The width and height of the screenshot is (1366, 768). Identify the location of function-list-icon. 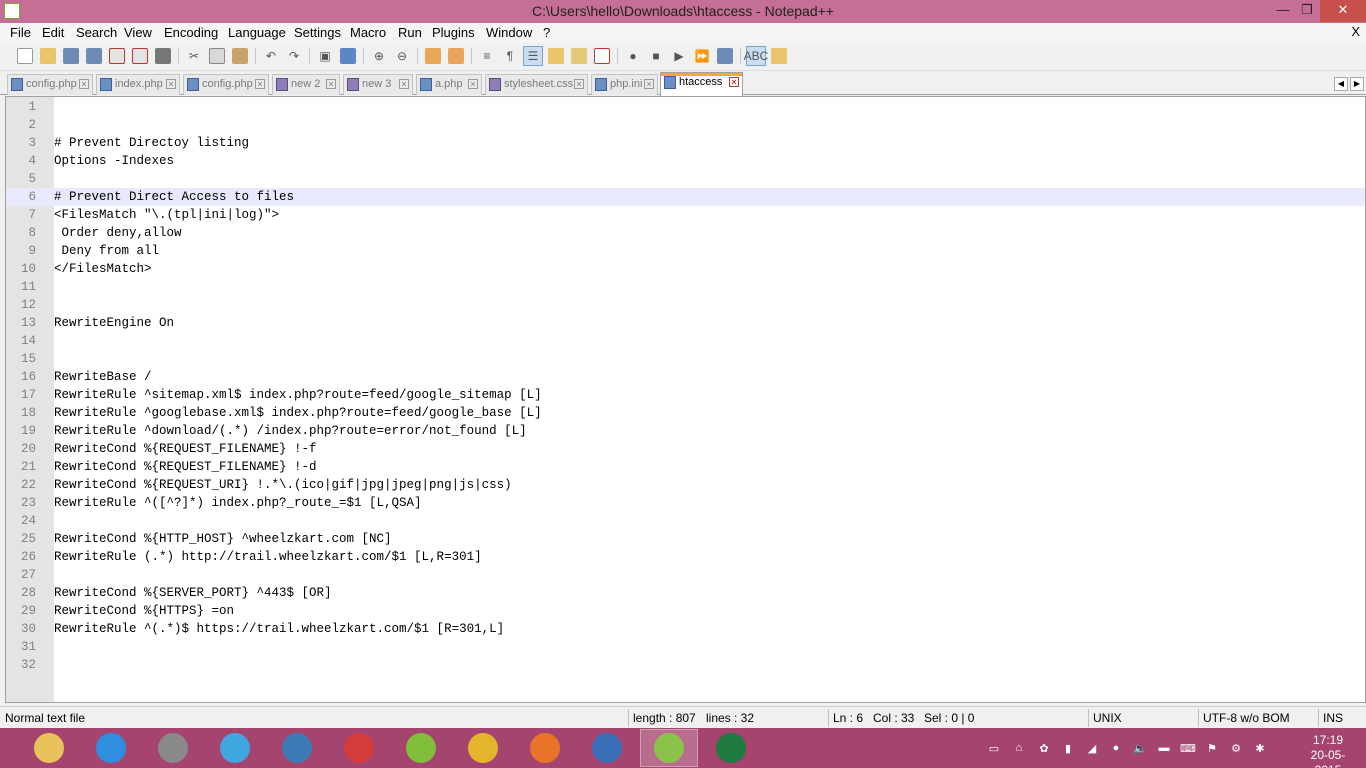
(602, 56).